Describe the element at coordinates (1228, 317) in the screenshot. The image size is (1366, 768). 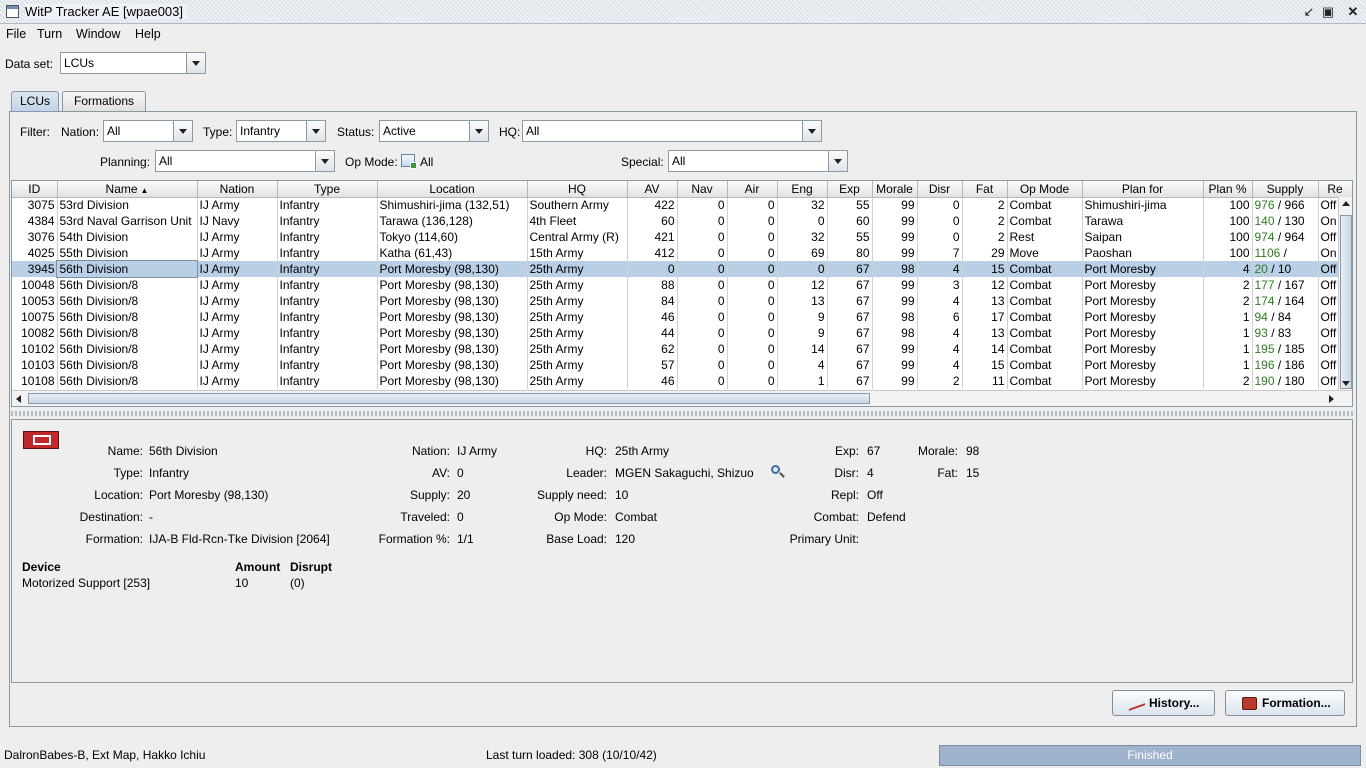
I see `table-cell: 1` at that location.